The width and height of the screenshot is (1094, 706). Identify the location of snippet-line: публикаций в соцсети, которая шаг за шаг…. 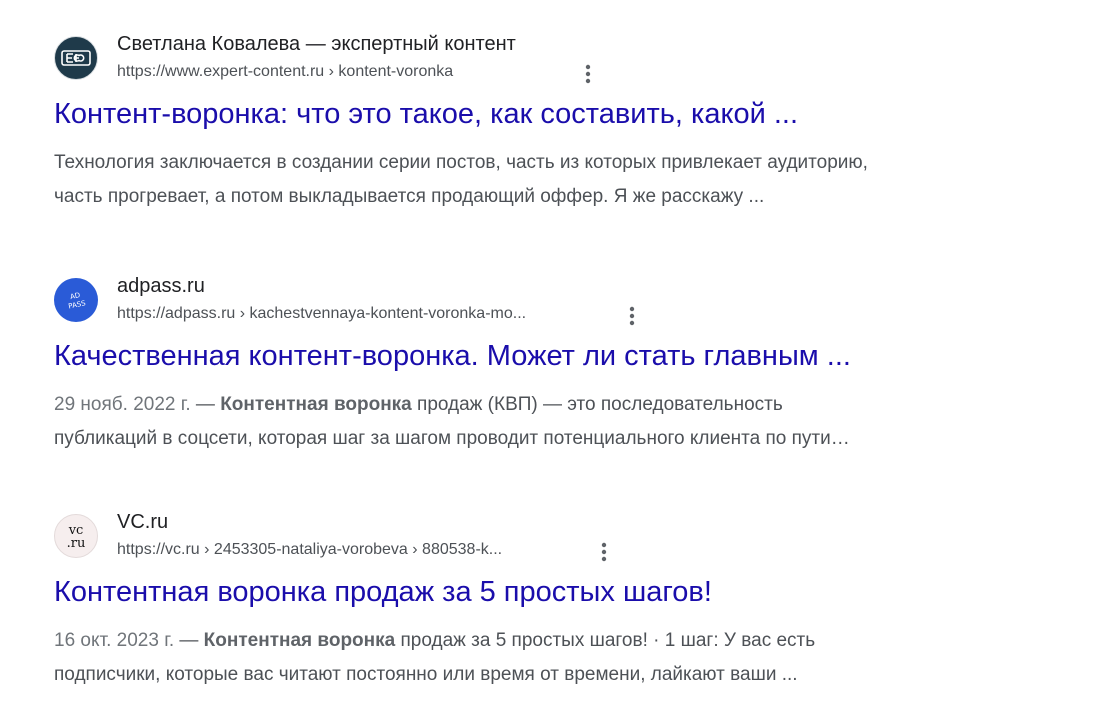
(452, 438).